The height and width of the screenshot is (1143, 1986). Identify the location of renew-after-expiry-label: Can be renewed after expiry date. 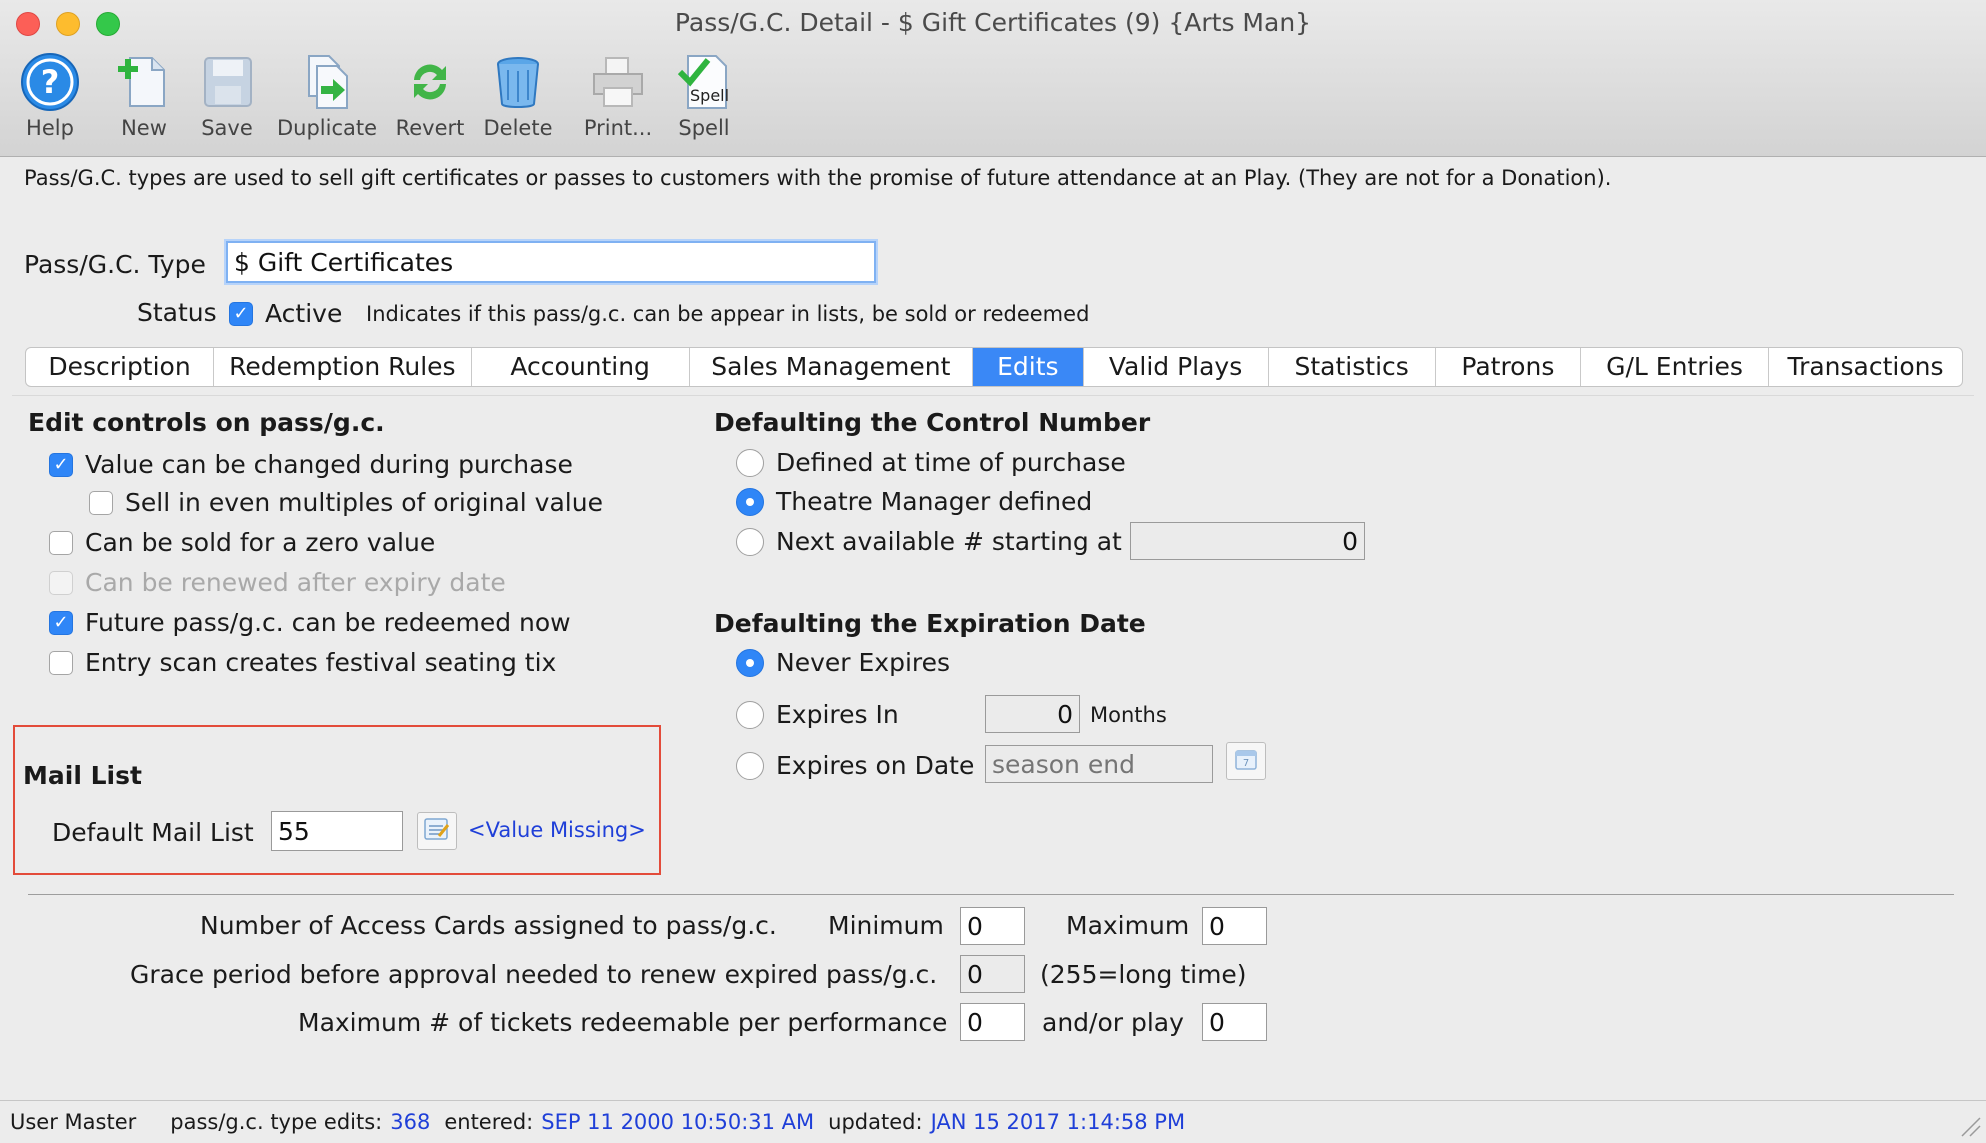
(295, 582).